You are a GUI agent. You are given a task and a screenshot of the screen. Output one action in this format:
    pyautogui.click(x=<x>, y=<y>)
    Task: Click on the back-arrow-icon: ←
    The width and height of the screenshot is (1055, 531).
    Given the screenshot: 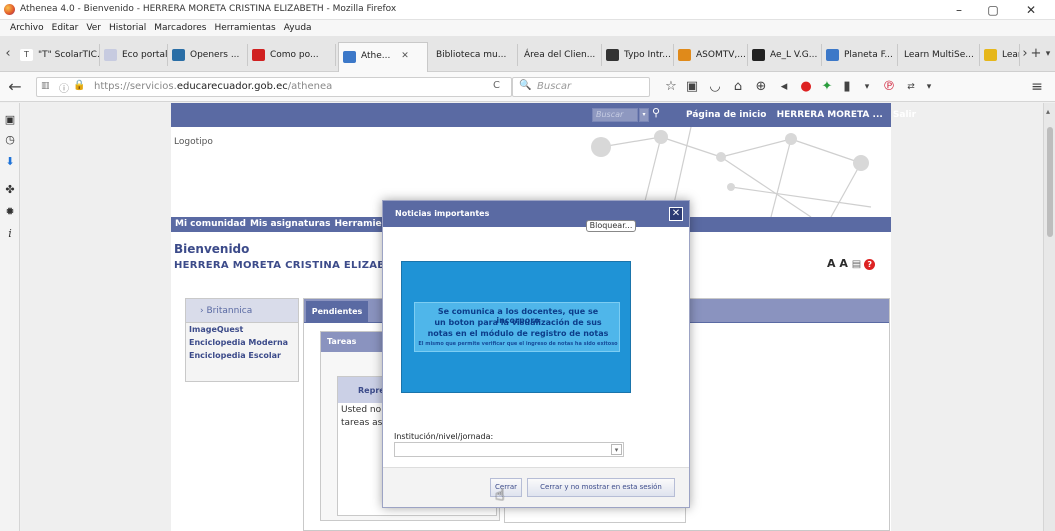 What is the action you would take?
    pyautogui.click(x=15, y=87)
    